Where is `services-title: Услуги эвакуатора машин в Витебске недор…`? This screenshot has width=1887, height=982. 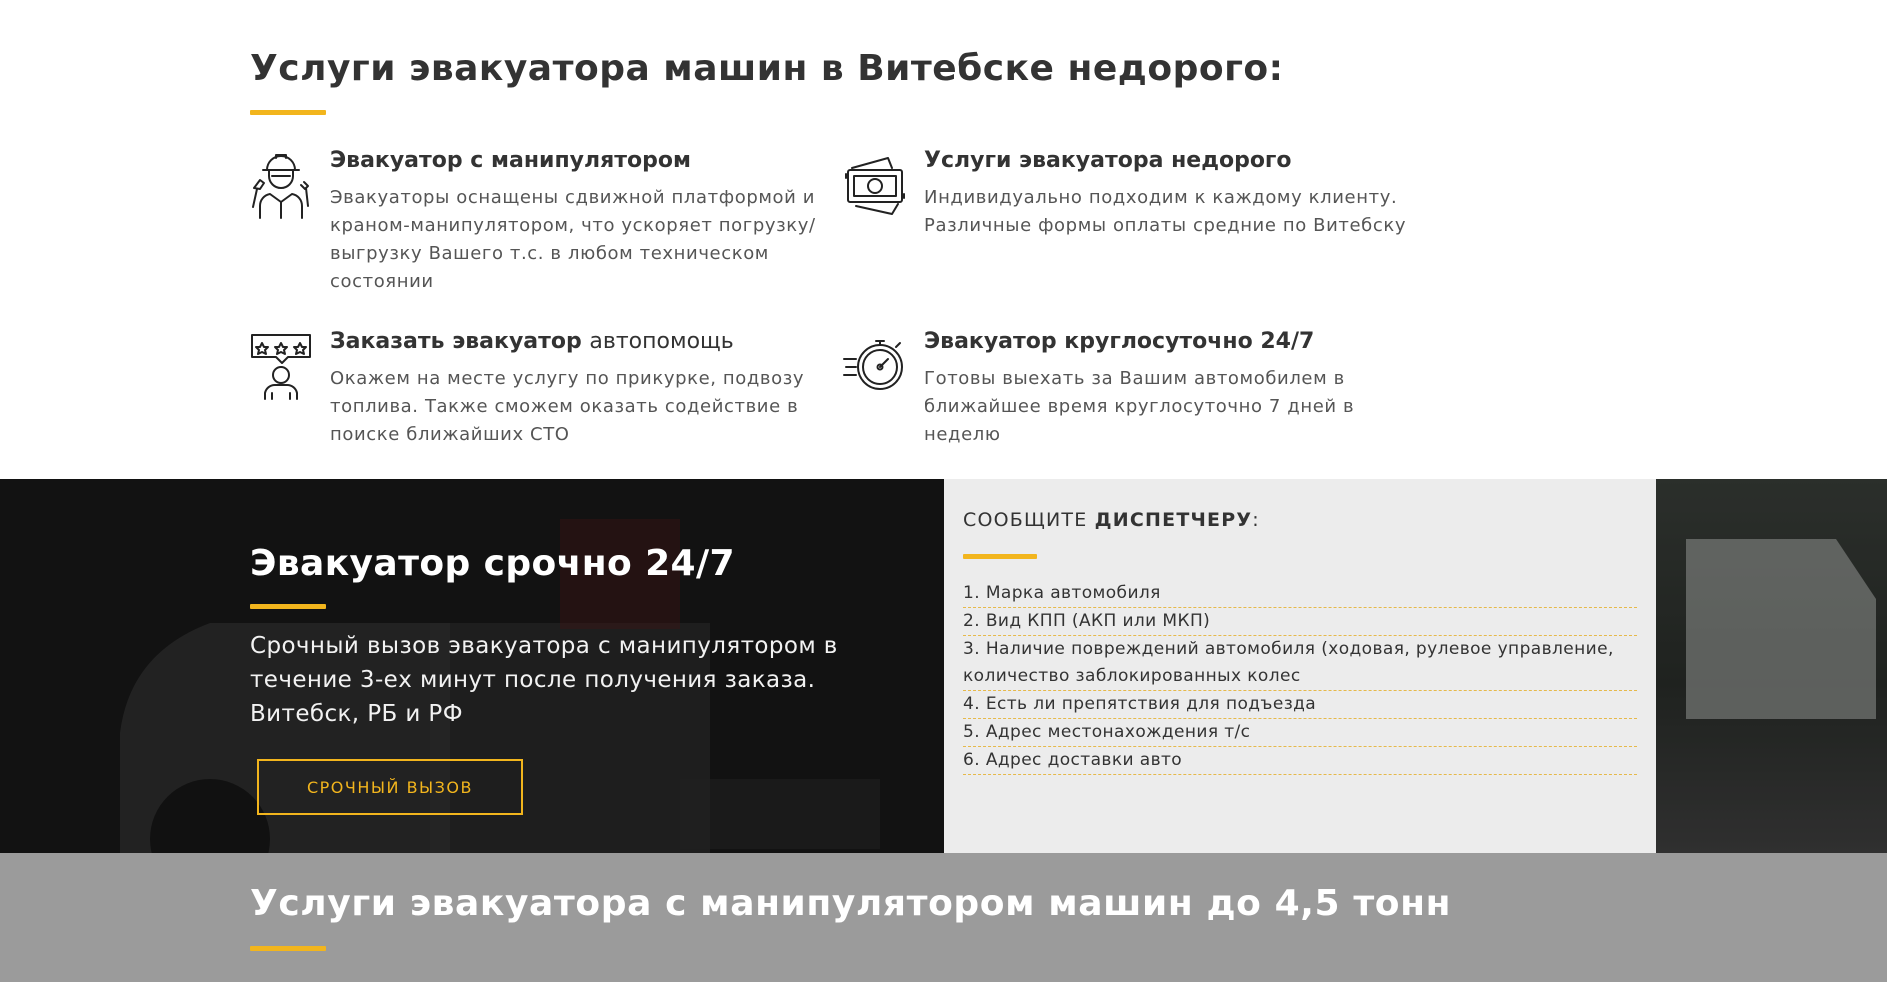
services-title: Услуги эвакуатора машин в Витебске недор… is located at coordinates (767, 68).